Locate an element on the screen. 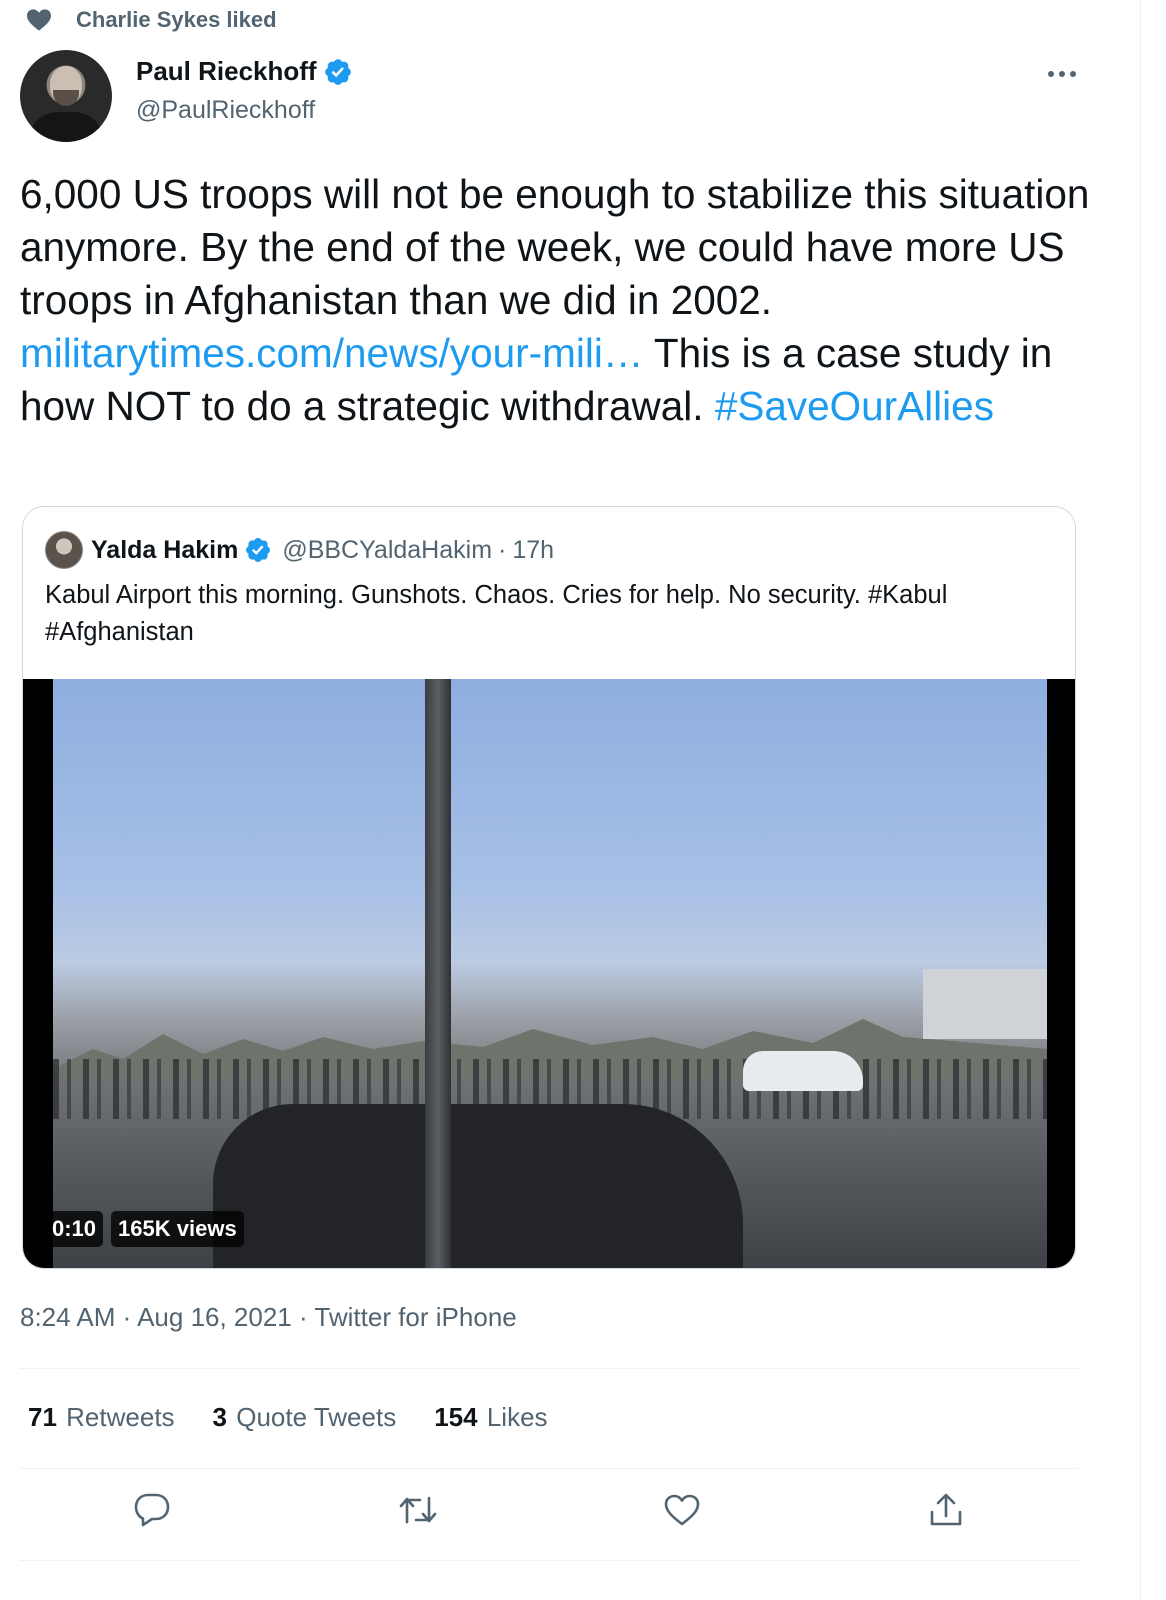 The width and height of the screenshot is (1166, 1600). avatar-beard-shape is located at coordinates (66, 98).